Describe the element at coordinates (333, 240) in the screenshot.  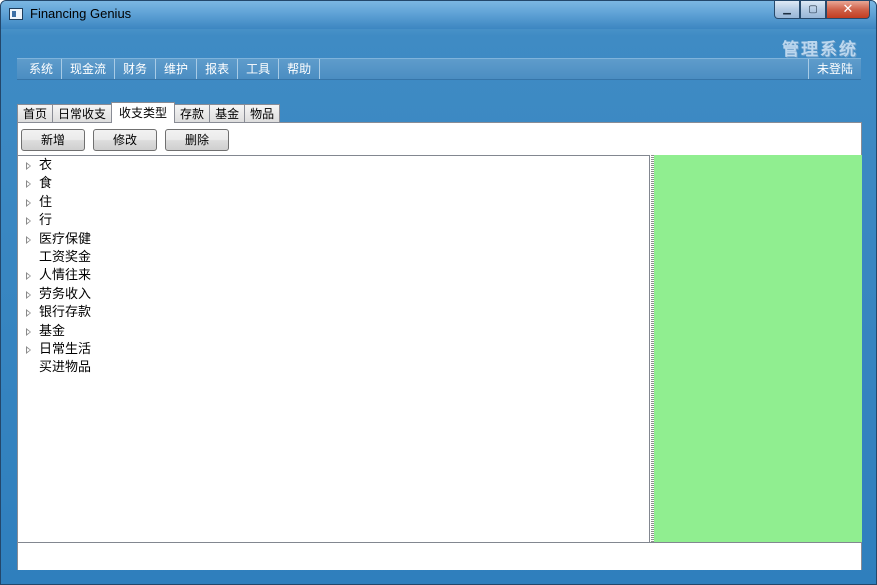
I see `tree-item: 医疗保健` at that location.